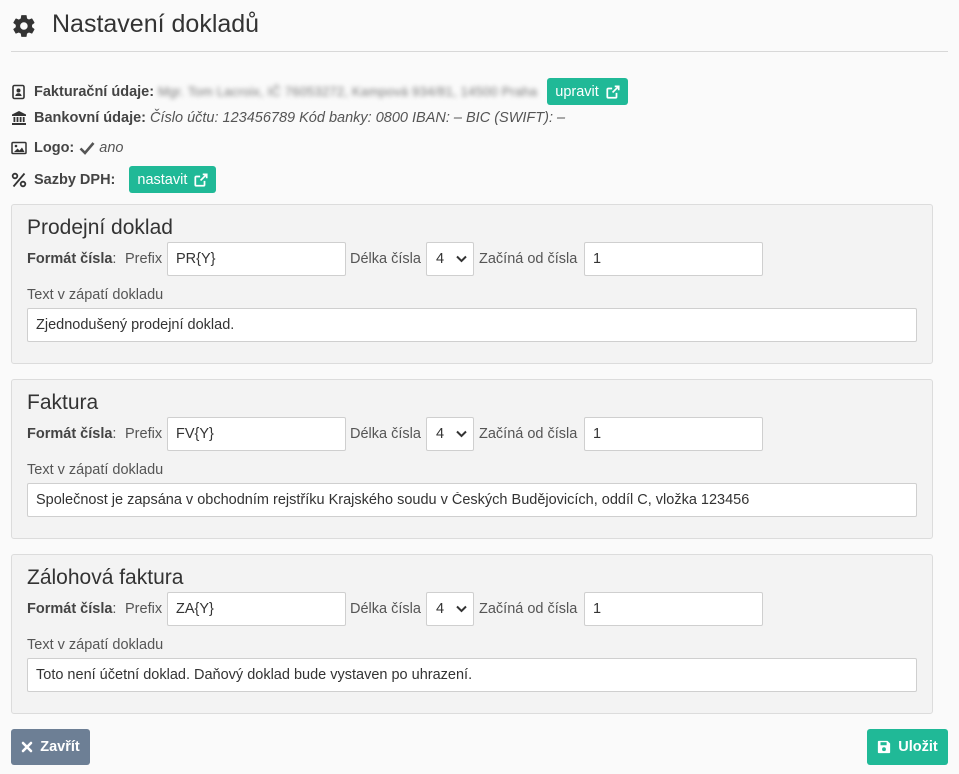 The width and height of the screenshot is (959, 774). I want to click on logo-info-row: Logo: ano, so click(67, 148).